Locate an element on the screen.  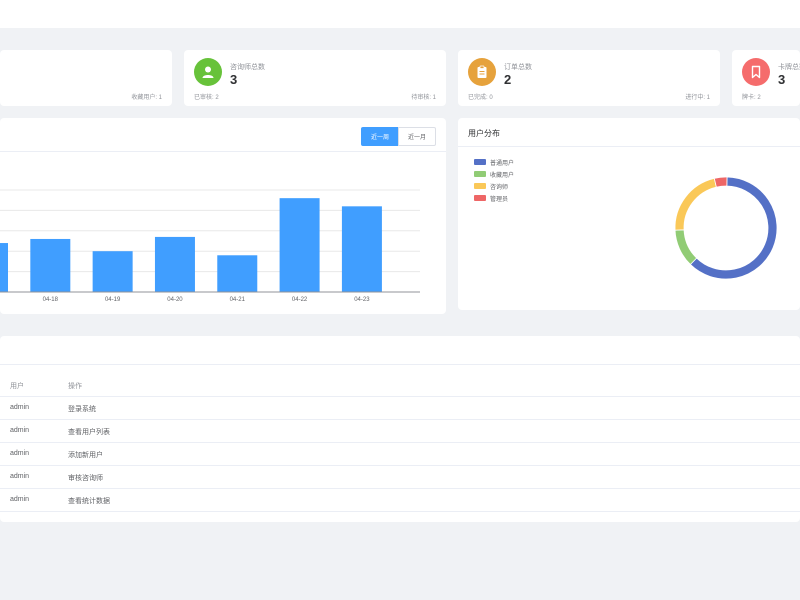
cell-action: 查看用户列表 is located at coordinates (89, 432).